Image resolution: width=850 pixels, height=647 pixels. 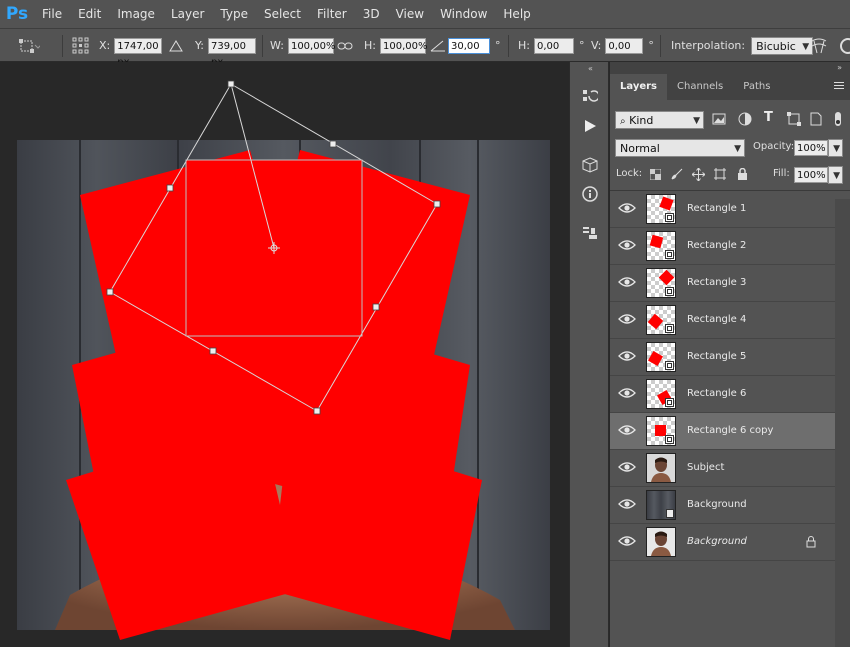 What do you see at coordinates (29, 45) in the screenshot?
I see `transform-tool-icon` at bounding box center [29, 45].